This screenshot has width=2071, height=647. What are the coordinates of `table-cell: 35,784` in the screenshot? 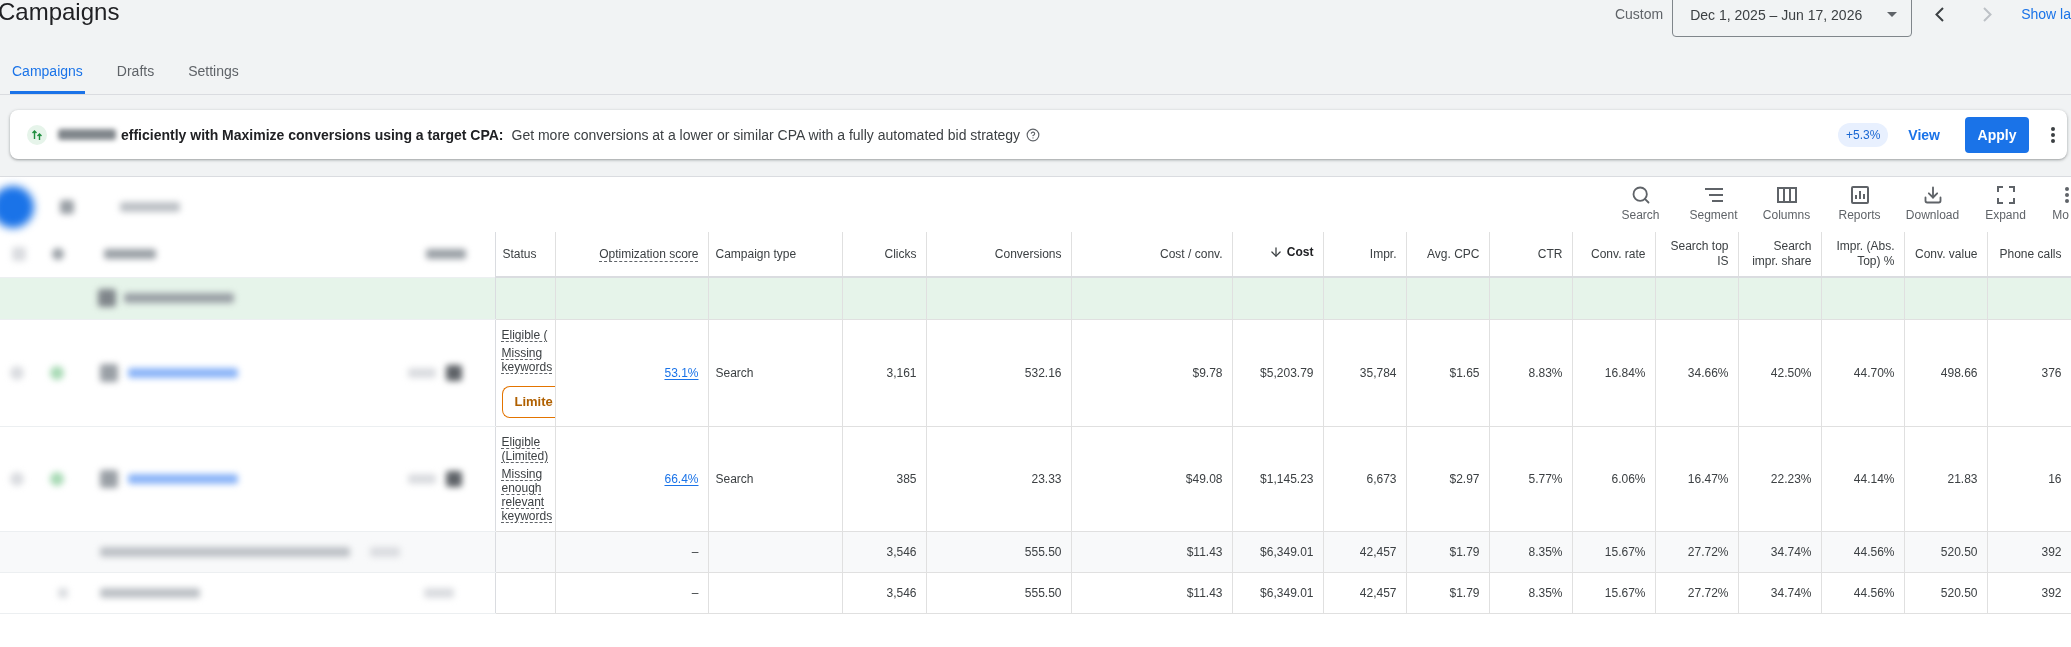 It's located at (1364, 372).